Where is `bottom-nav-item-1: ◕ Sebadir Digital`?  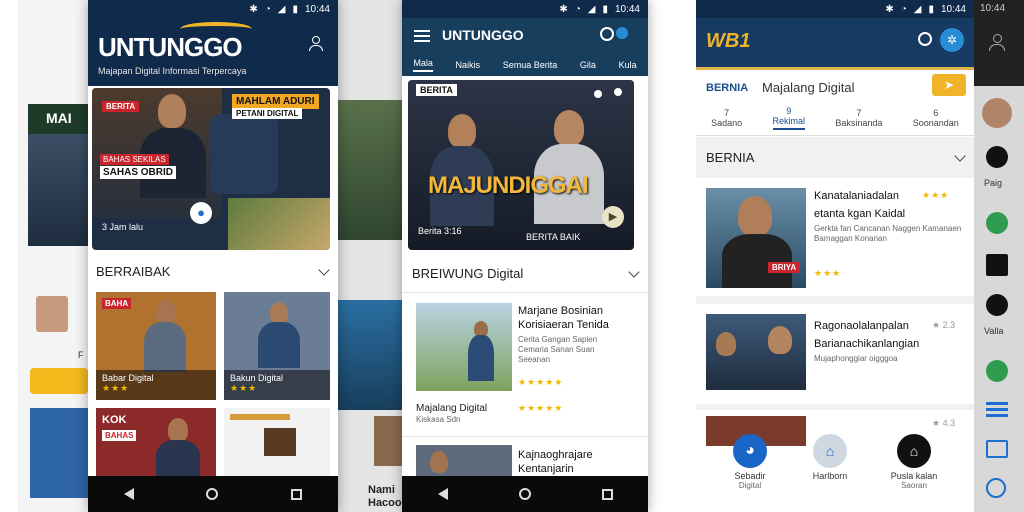
bottom-nav-item-1: ◕ Sebadir Digital is located at coordinates (750, 462).